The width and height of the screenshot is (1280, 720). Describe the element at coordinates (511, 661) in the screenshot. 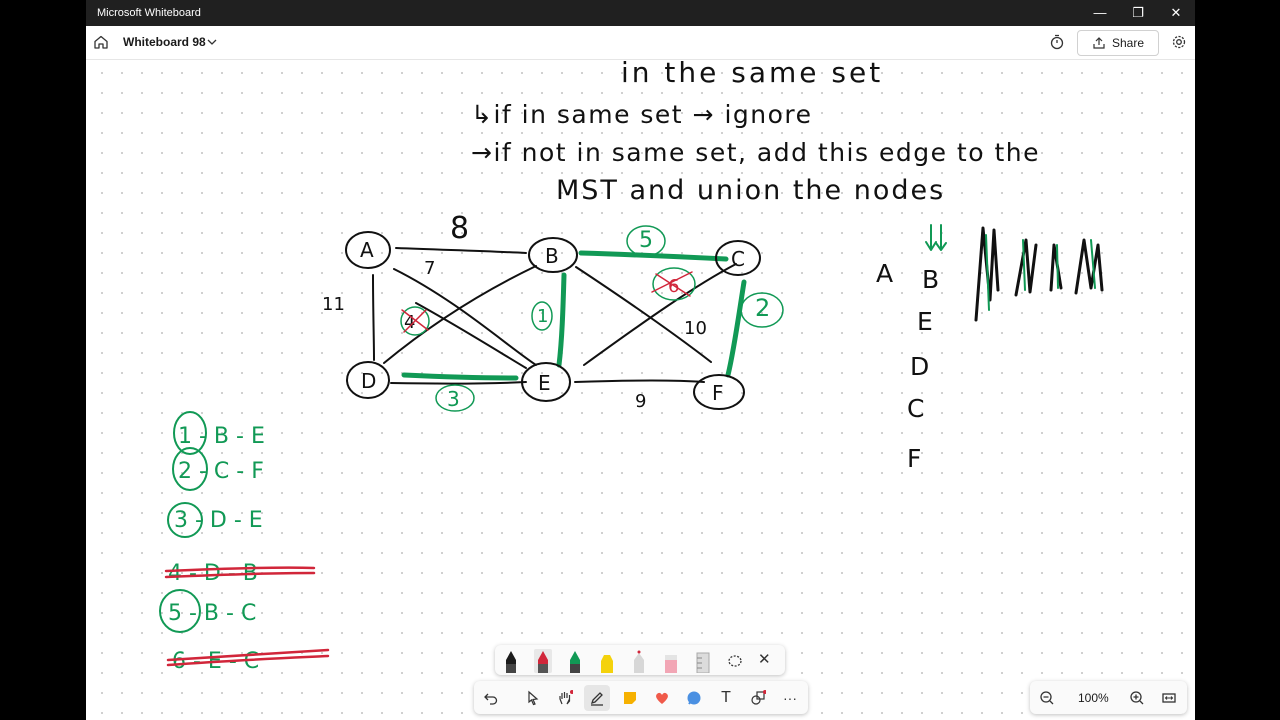

I see `black-pen` at that location.